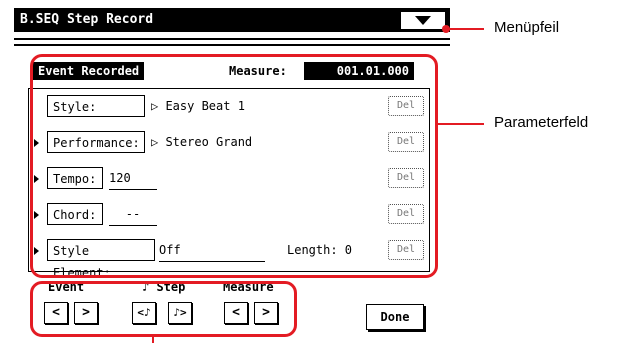  Describe the element at coordinates (232, 20) in the screenshot. I see `title-bar: B.SEQ Step Record` at that location.